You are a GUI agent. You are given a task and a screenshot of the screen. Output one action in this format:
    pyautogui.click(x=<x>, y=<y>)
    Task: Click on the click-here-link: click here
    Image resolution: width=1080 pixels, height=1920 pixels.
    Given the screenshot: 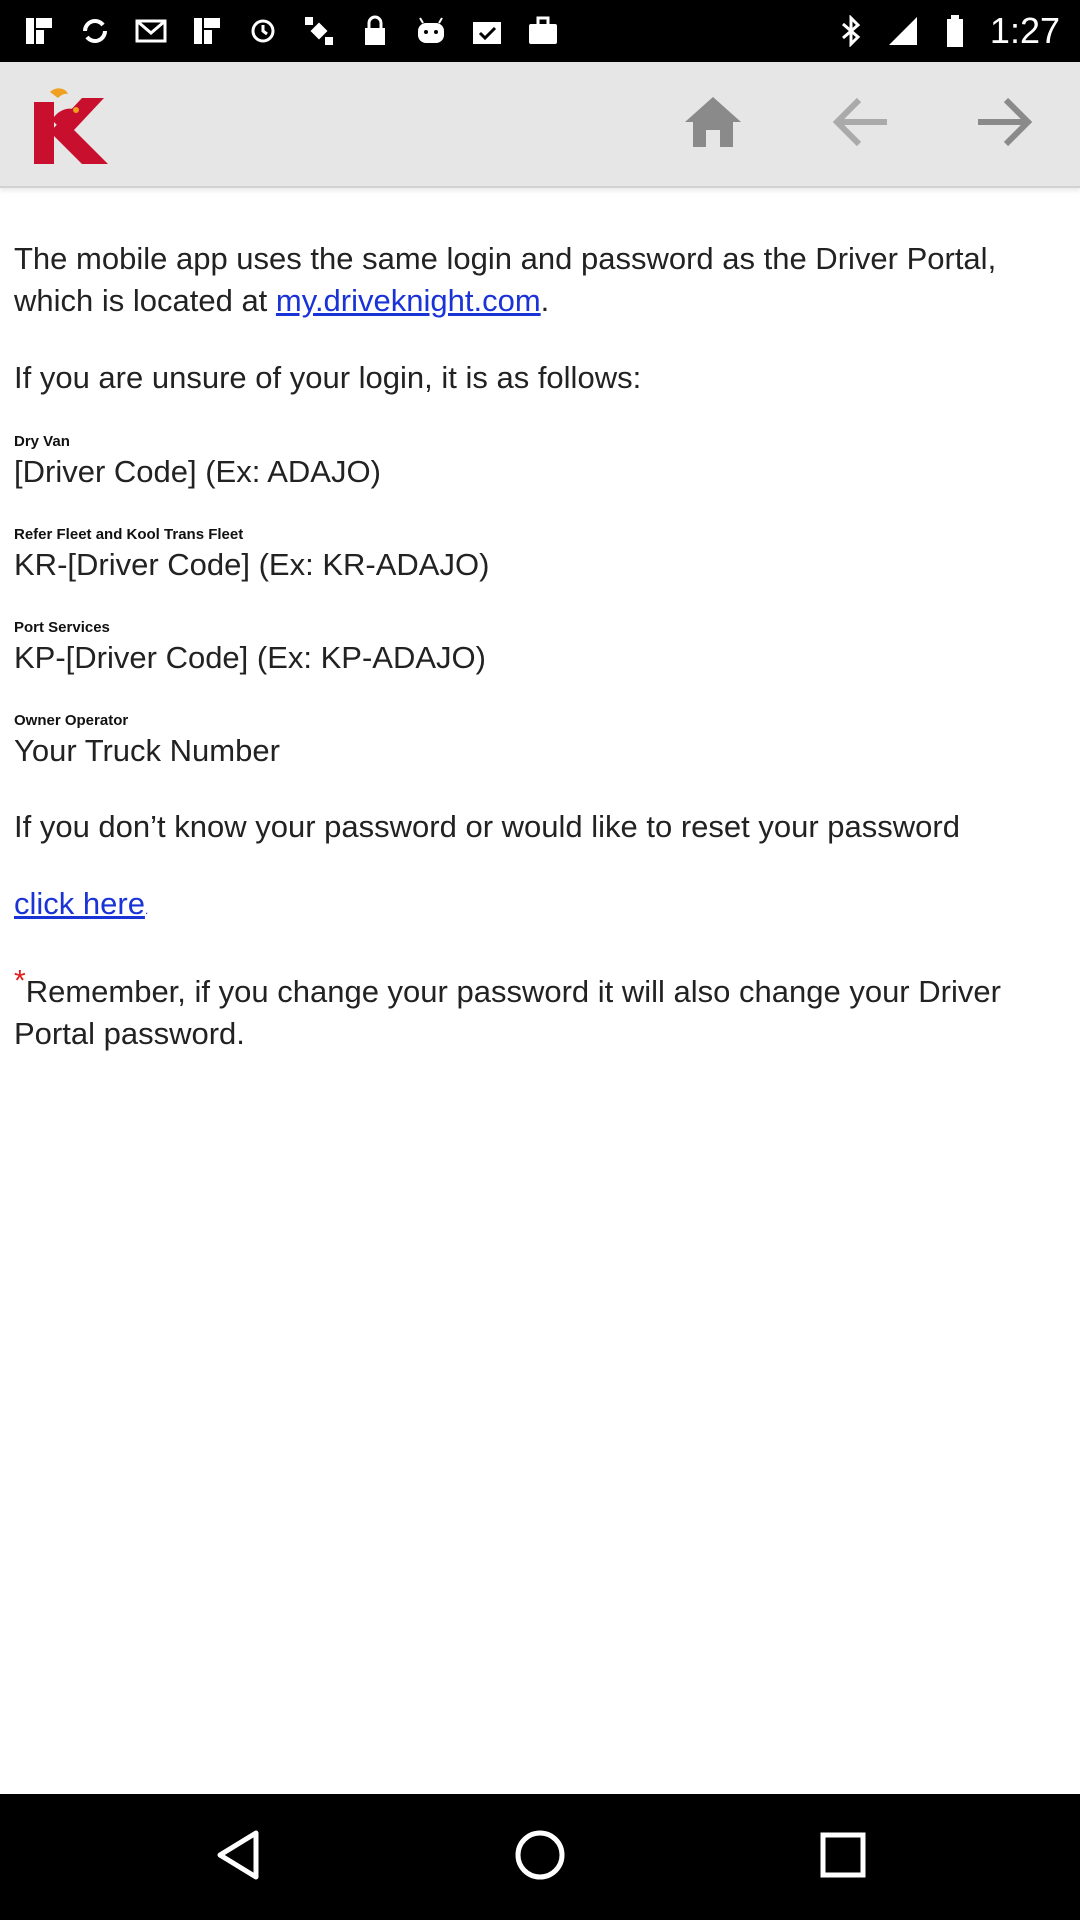 What is the action you would take?
    pyautogui.click(x=79, y=903)
    